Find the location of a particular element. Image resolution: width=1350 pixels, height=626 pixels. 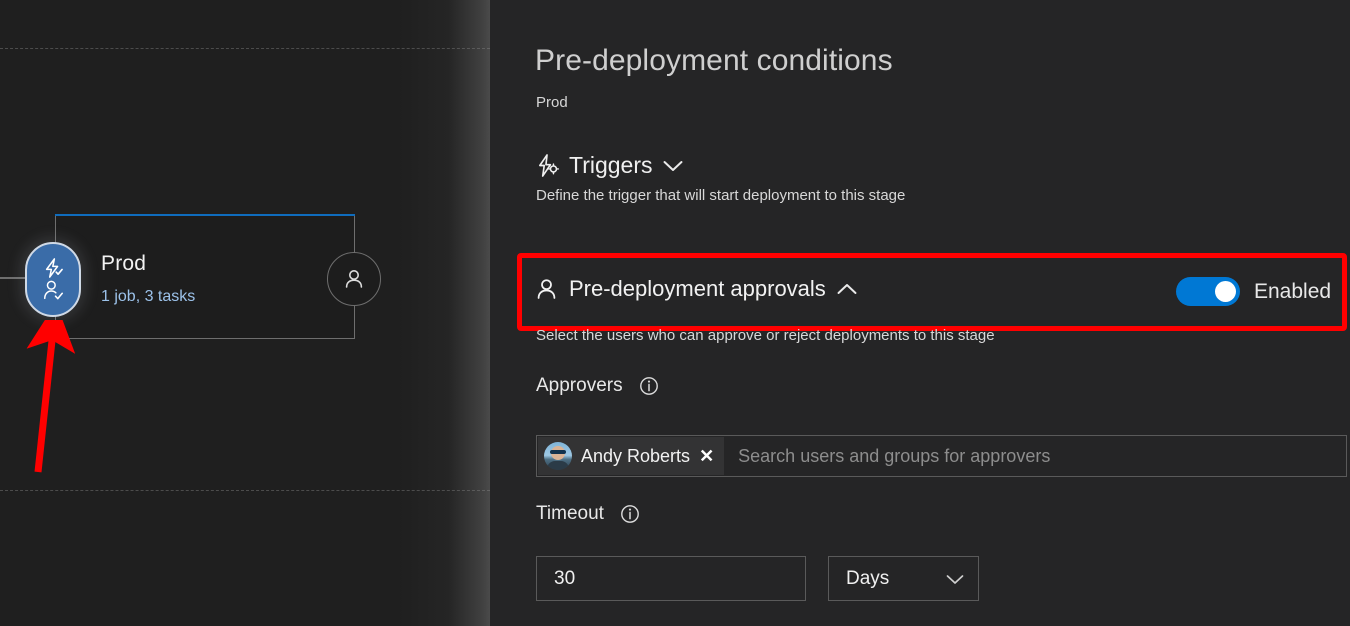

page-subtitle-stage-name: Prod is located at coordinates (552, 102).